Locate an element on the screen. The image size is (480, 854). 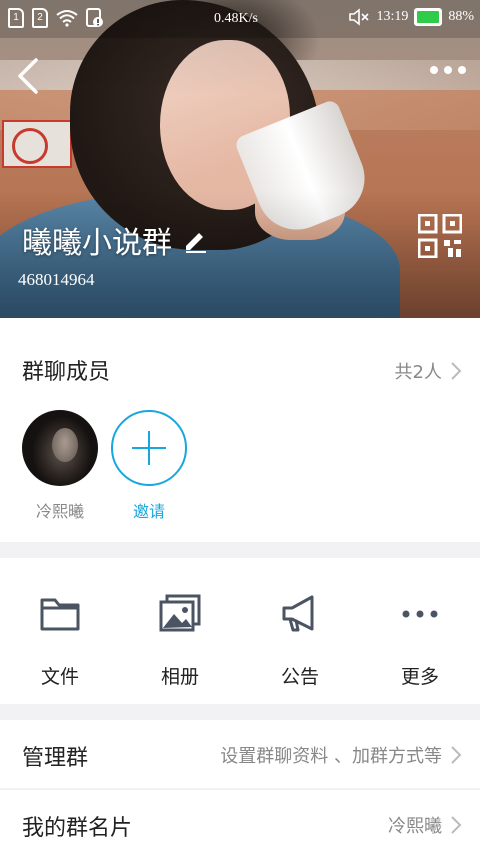
more-button: 更多 is located at coordinates (420, 631).